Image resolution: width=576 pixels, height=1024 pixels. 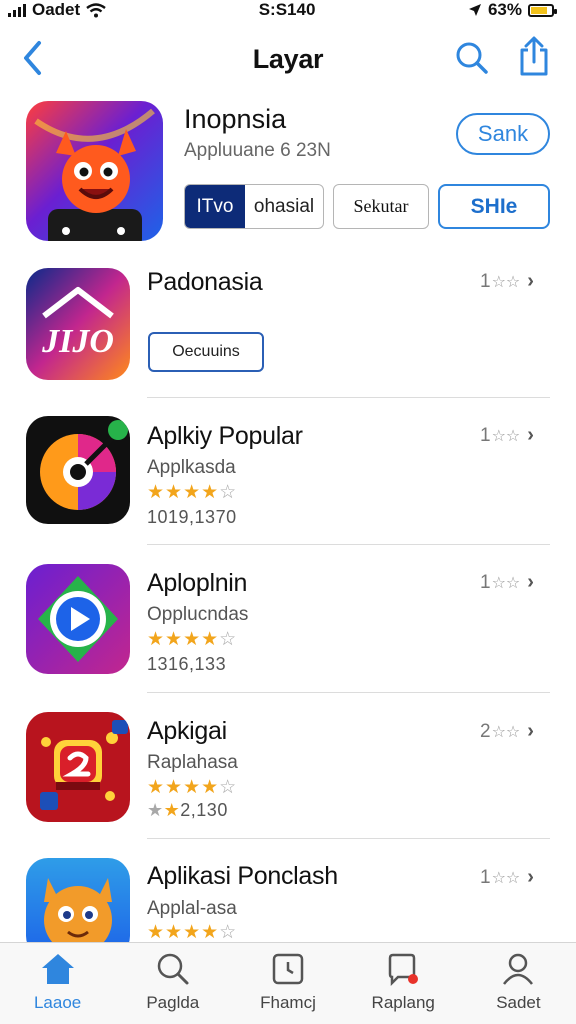 I want to click on tab-calendar: Fhamcj, so click(x=287, y=983).